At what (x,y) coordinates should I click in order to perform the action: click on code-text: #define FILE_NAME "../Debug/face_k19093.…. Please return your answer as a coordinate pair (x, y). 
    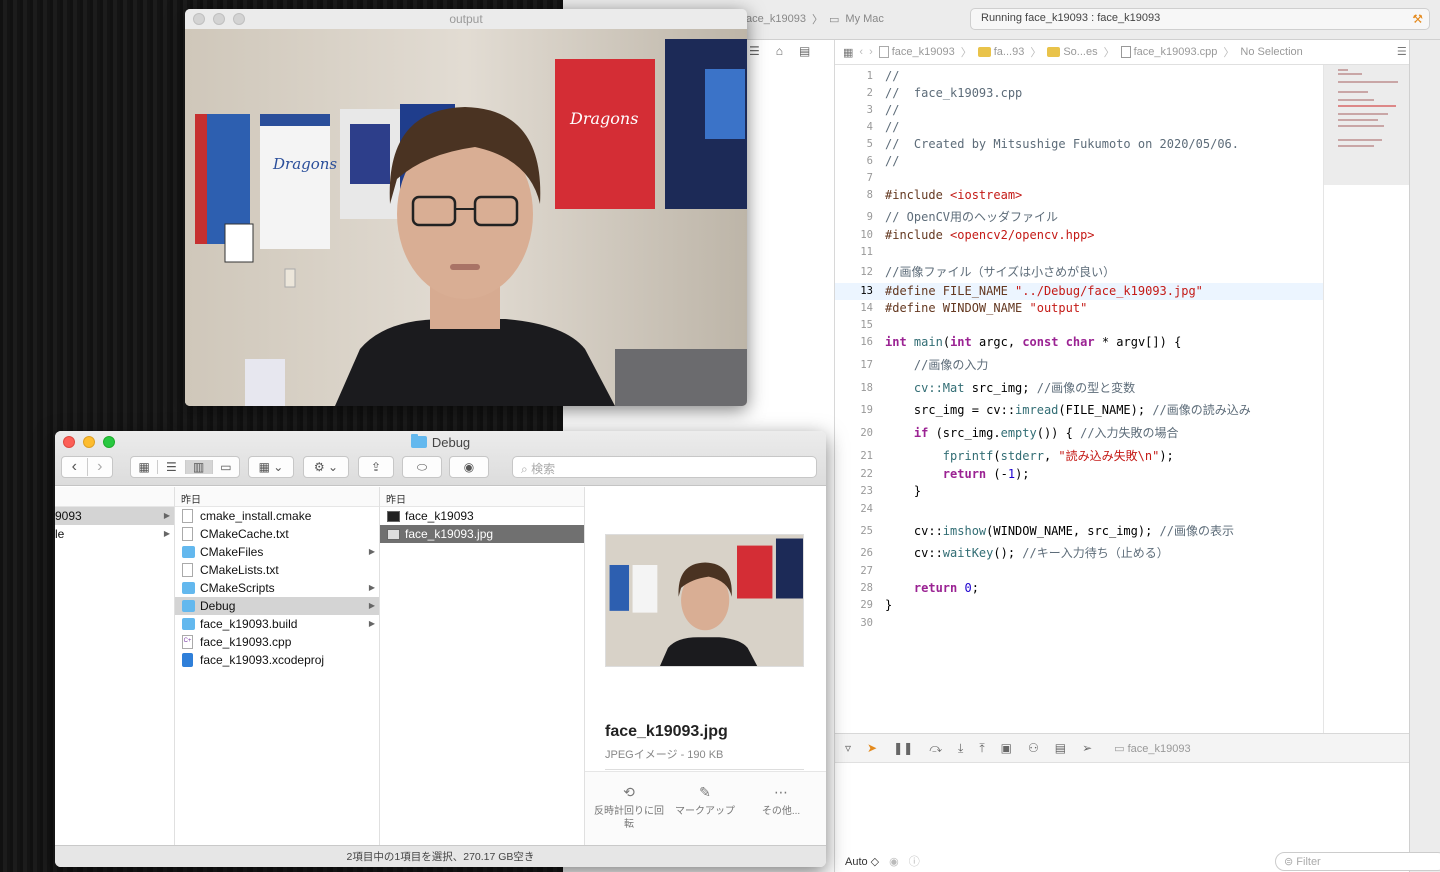
    Looking at the image, I should click on (1044, 291).